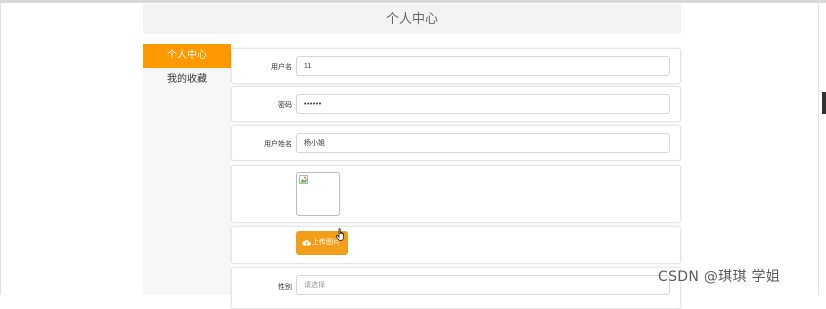 The image size is (826, 309). I want to click on password-input: ••••••, so click(483, 104).